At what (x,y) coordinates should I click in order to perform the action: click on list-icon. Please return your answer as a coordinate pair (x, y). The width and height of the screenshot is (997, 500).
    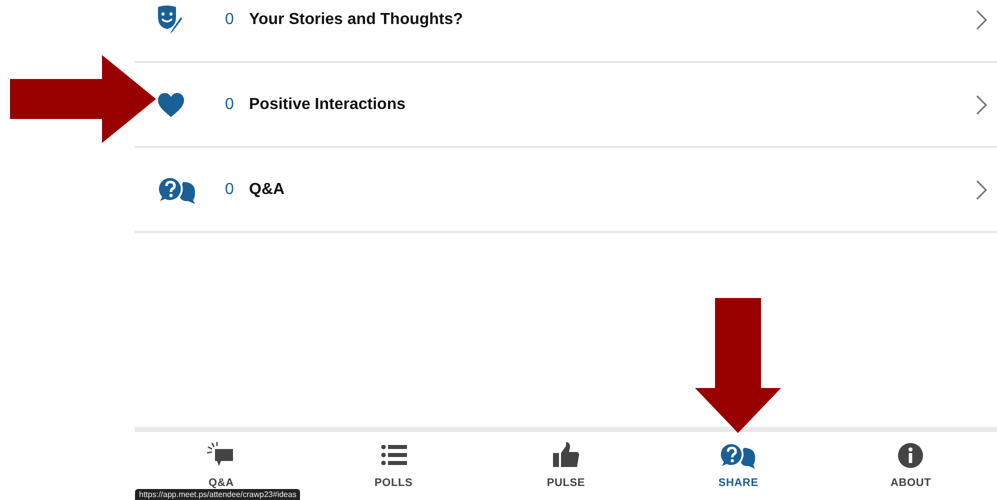
    Looking at the image, I should click on (393, 455).